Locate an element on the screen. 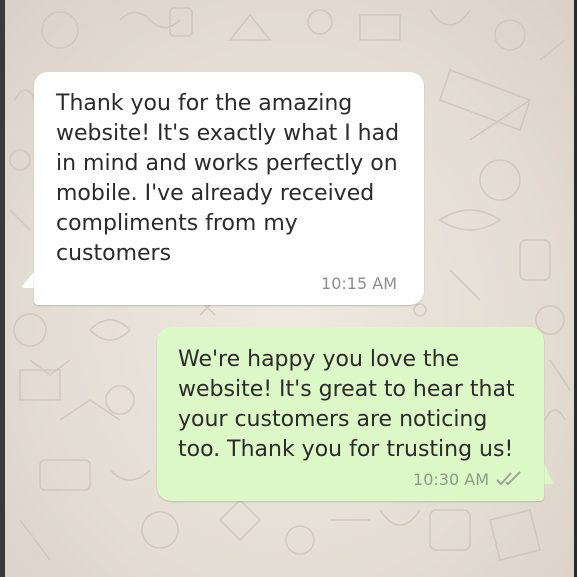  incoming-message-time: 10:15 AM is located at coordinates (359, 283).